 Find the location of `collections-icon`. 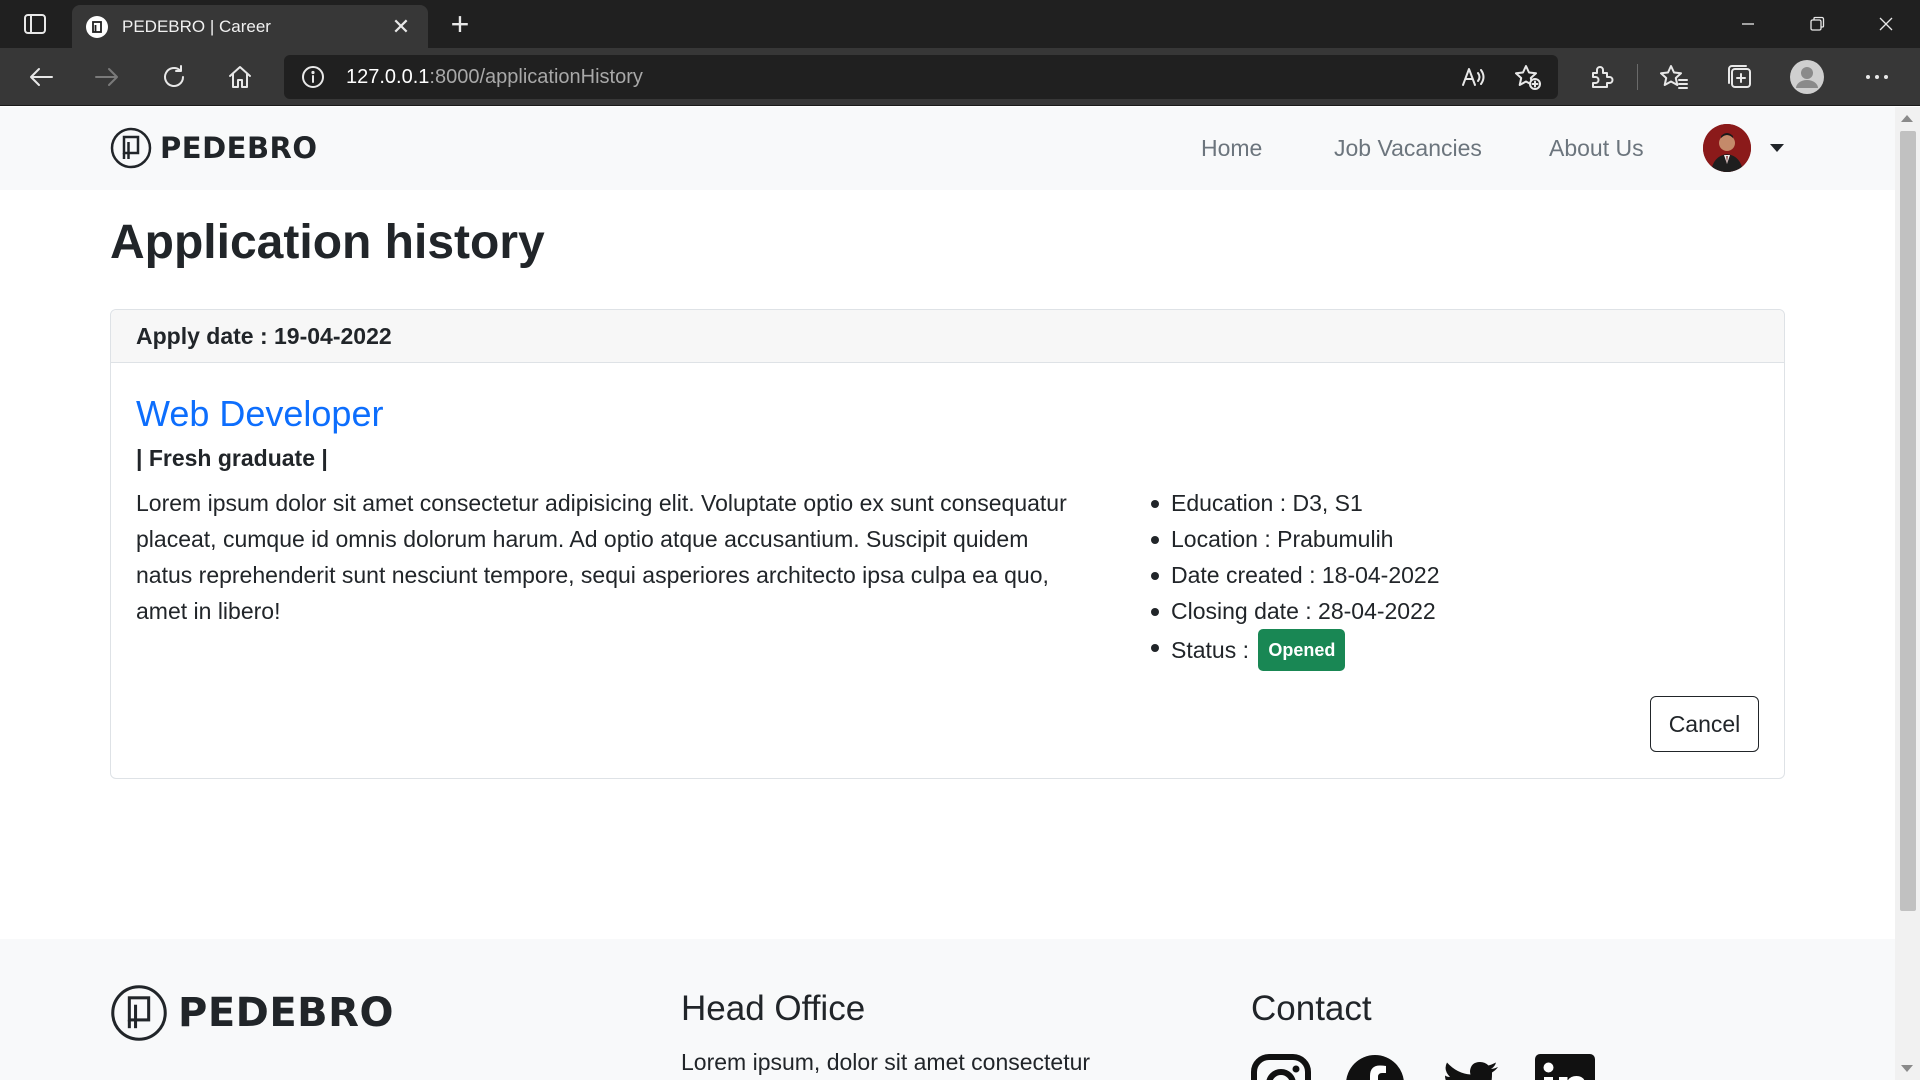

collections-icon is located at coordinates (1740, 77).